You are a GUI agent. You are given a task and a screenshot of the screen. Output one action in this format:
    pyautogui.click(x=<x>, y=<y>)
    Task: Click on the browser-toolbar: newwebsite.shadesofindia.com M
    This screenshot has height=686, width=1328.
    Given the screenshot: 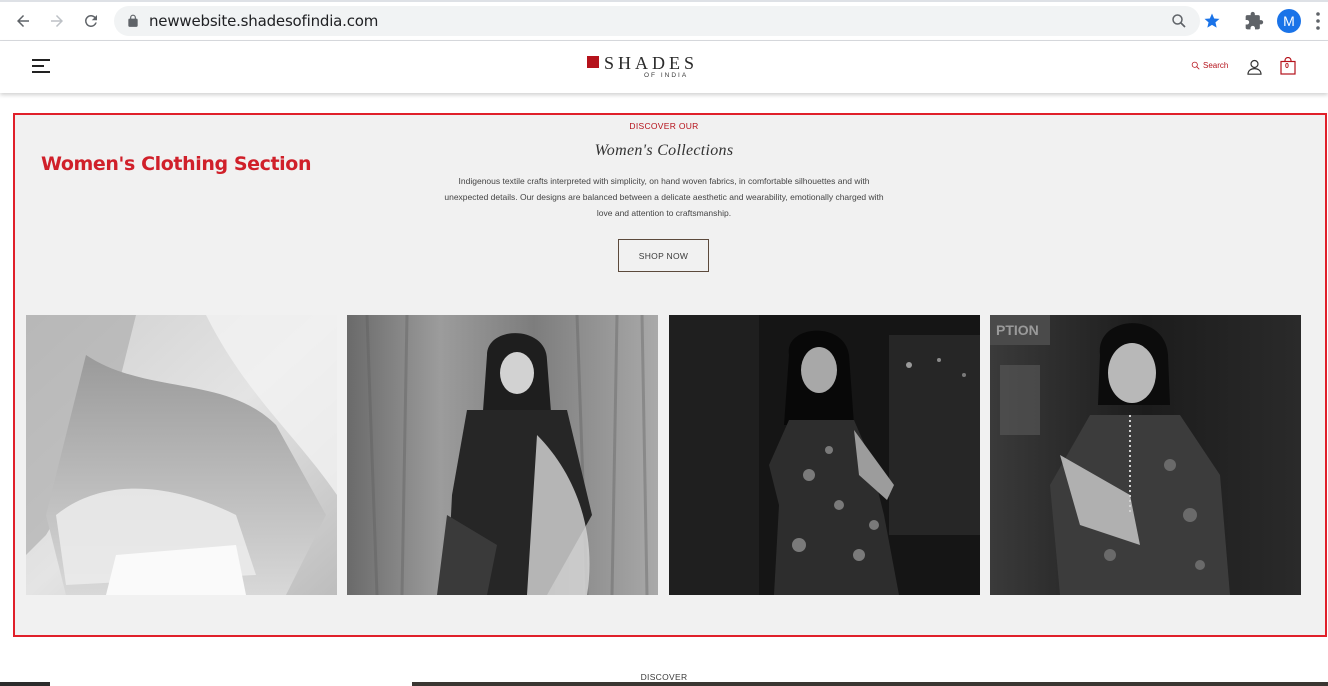 What is the action you would take?
    pyautogui.click(x=664, y=20)
    